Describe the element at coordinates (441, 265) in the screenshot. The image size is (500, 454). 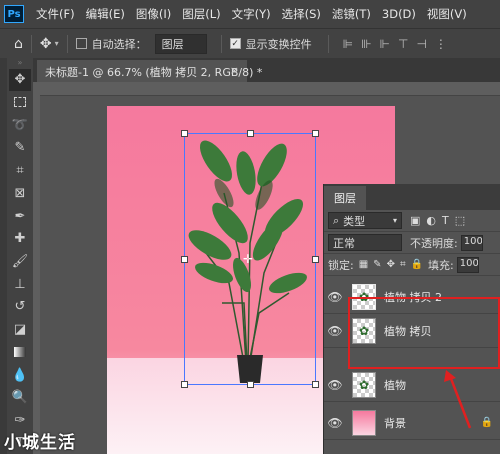
I see `fill-label: 填充:` at that location.